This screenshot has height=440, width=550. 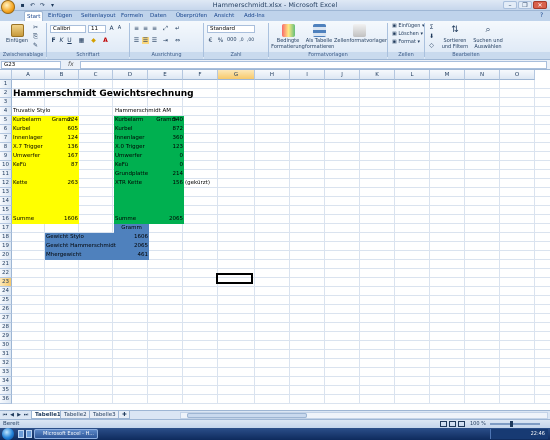 What do you see at coordinates (241, 40) in the screenshot?
I see `increase-decimal-icon: ,0` at bounding box center [241, 40].